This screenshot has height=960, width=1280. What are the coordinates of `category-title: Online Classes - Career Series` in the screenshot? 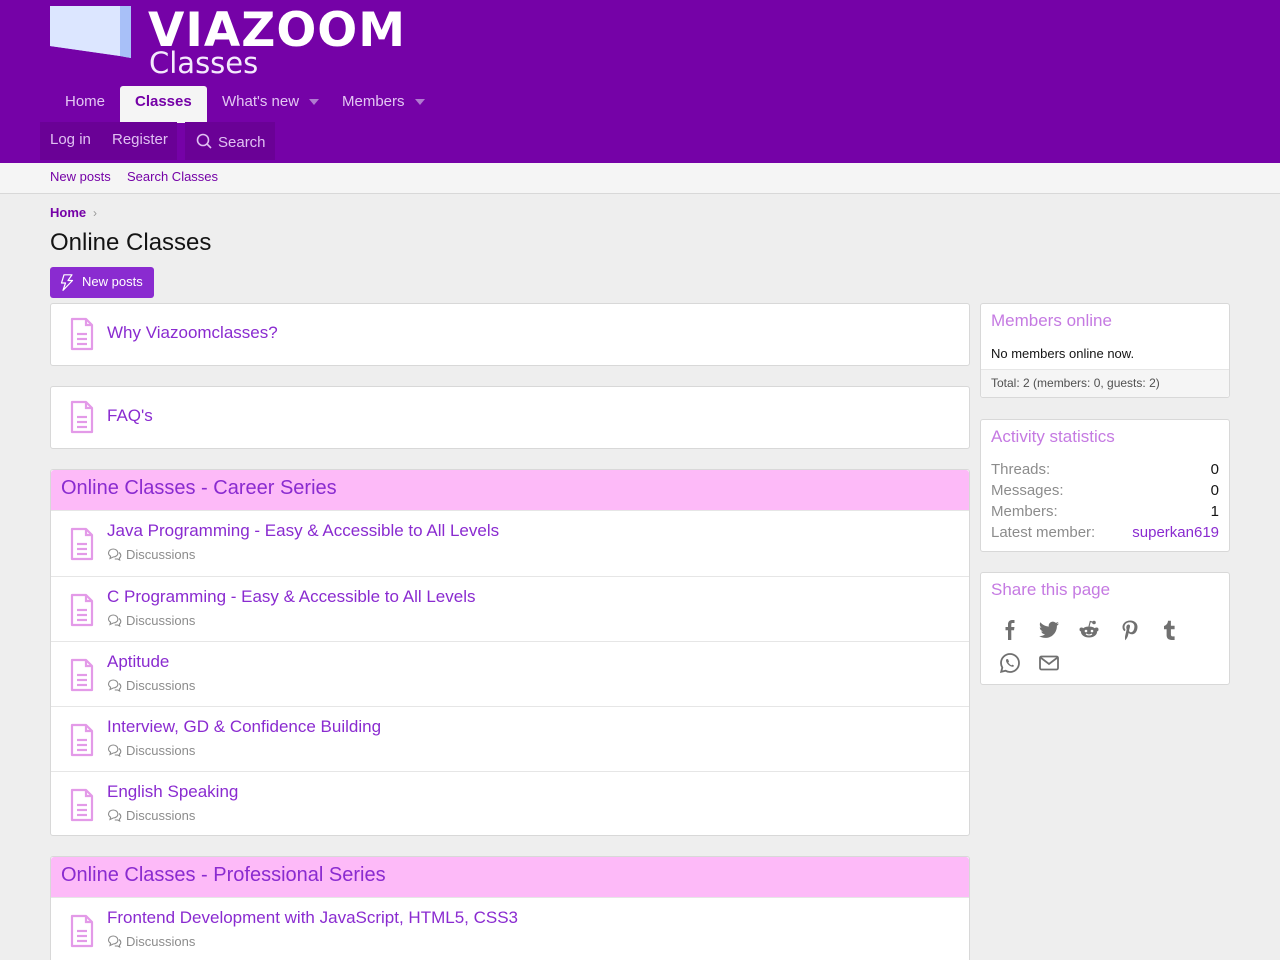 It's located at (199, 488).